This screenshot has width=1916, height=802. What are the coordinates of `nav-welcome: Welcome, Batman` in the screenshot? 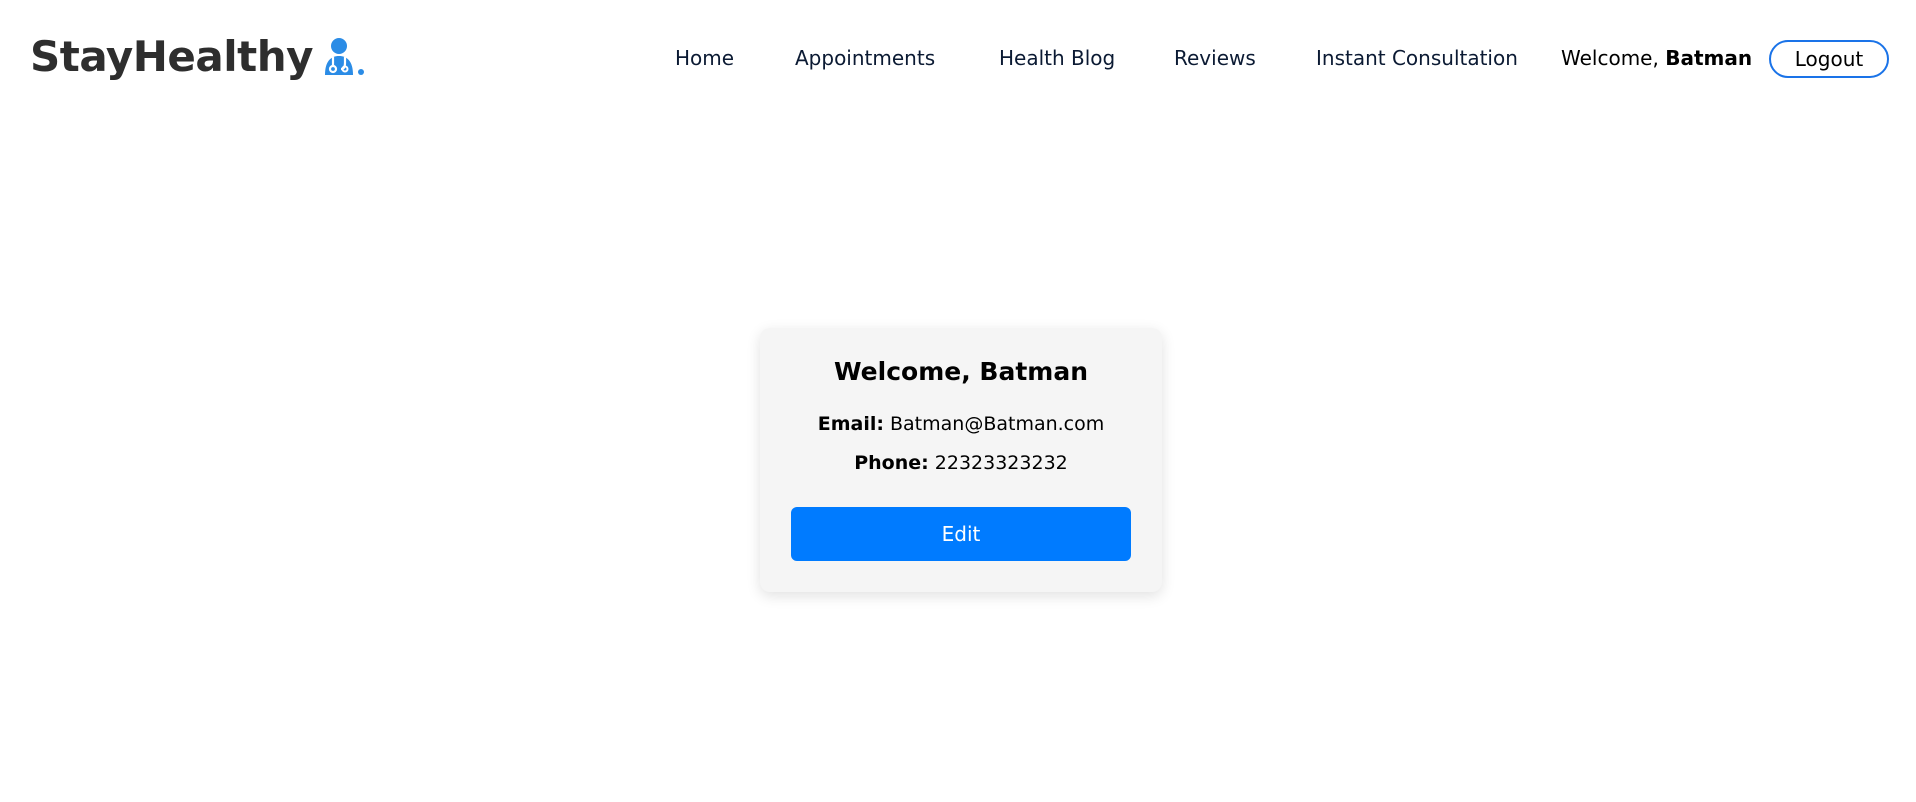 It's located at (1656, 58).